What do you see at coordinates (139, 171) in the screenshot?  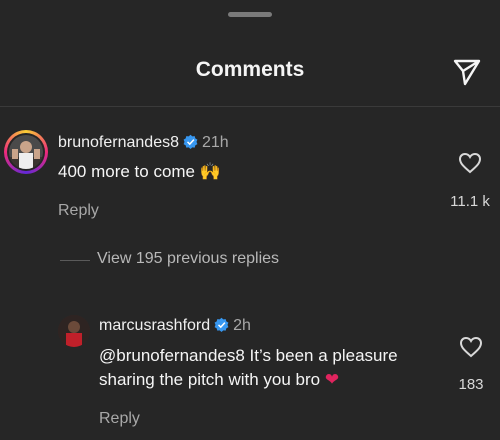 I see `comment-text: 400 more to come 🙌` at bounding box center [139, 171].